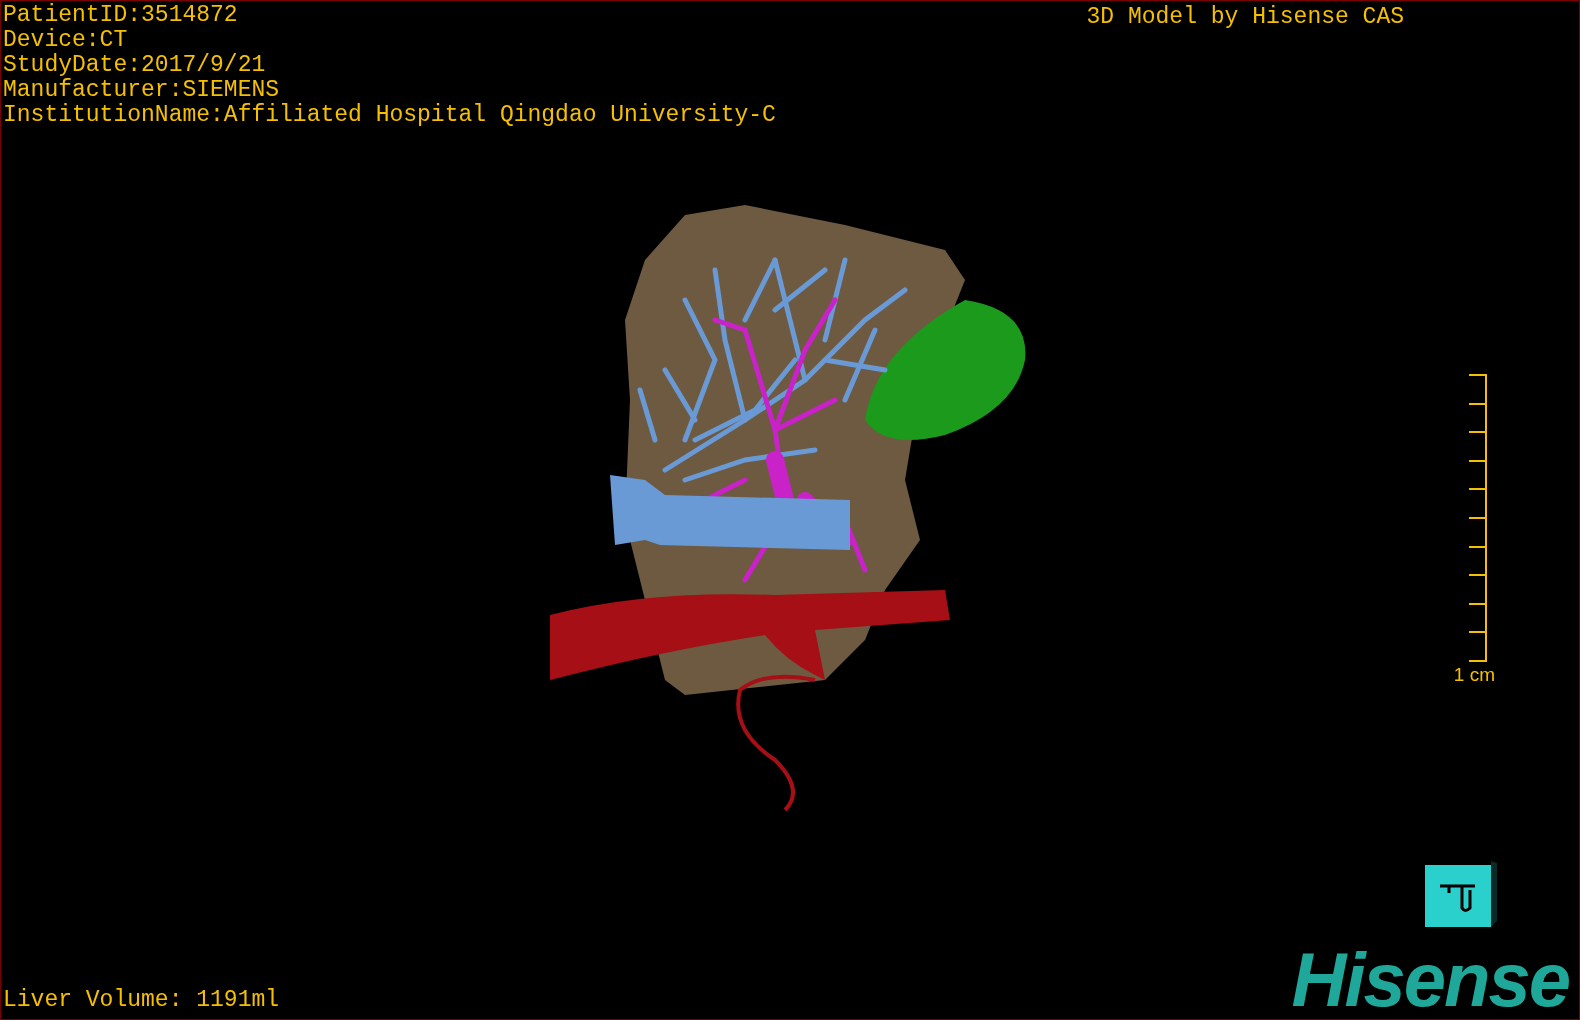  Describe the element at coordinates (135, 65) in the screenshot. I see `patient-info-text: StudyDate:2017/9/21` at that location.